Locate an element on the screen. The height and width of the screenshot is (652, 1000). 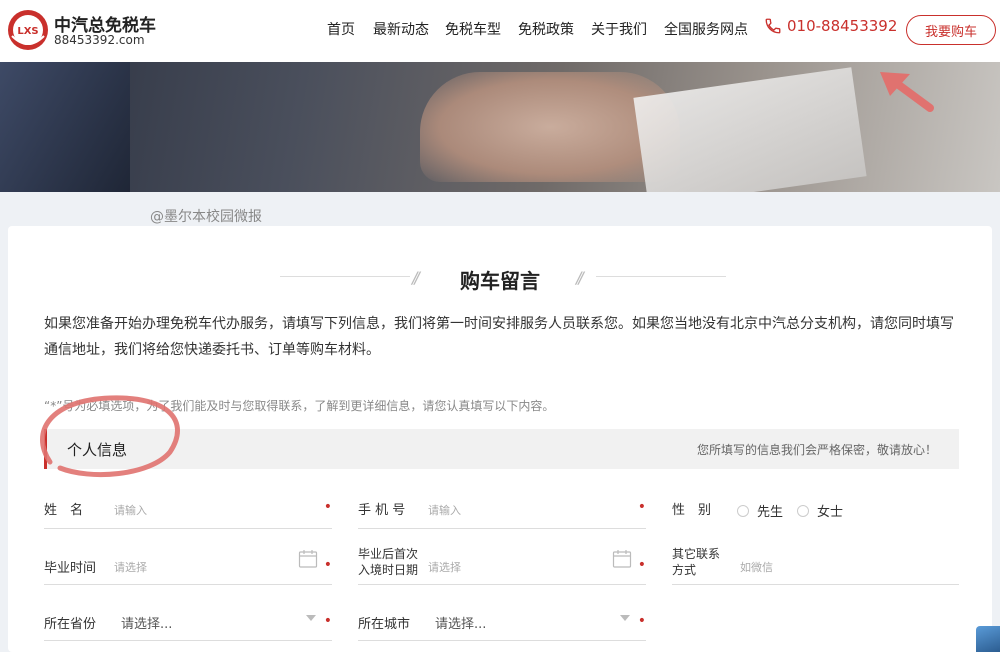
phone-number: 010-88453392 is located at coordinates (842, 26).